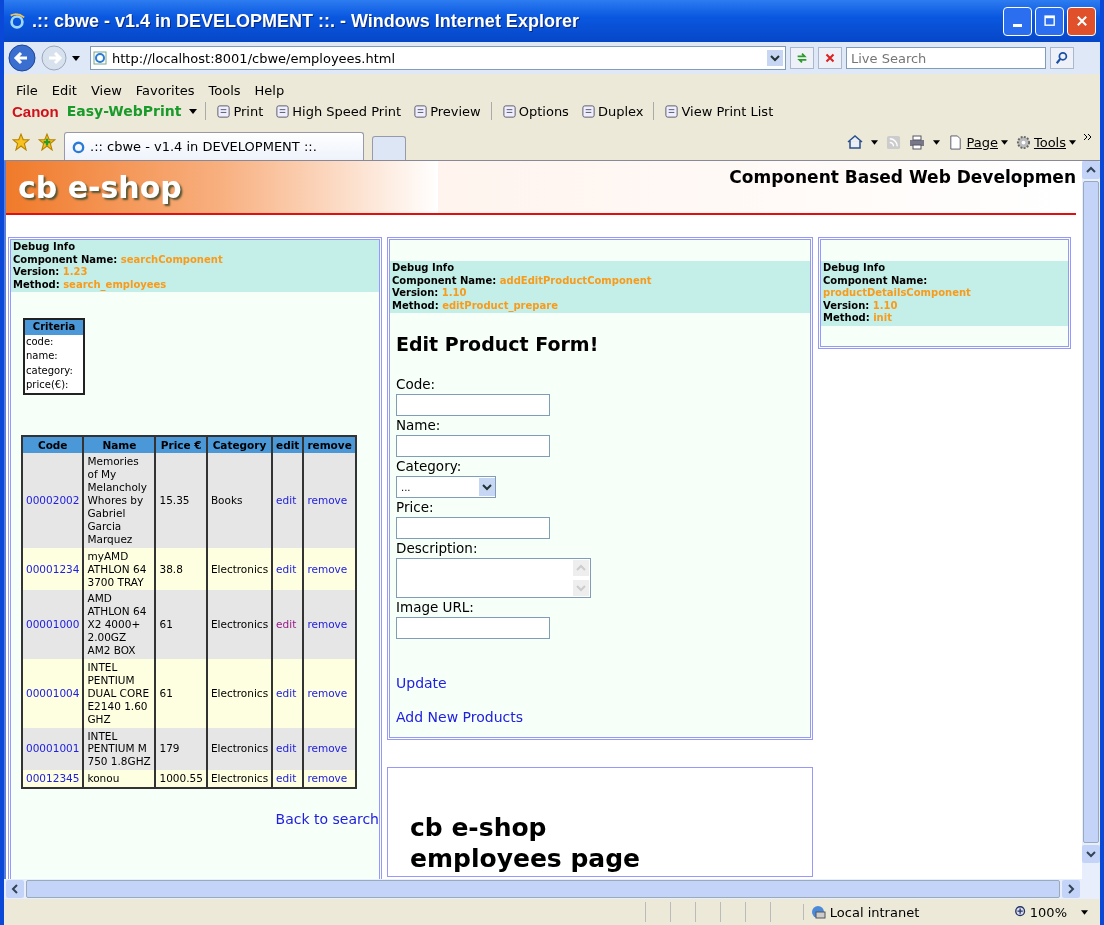 This screenshot has height=925, width=1104. I want to click on toolbar-button: High Speed Print, so click(338, 111).